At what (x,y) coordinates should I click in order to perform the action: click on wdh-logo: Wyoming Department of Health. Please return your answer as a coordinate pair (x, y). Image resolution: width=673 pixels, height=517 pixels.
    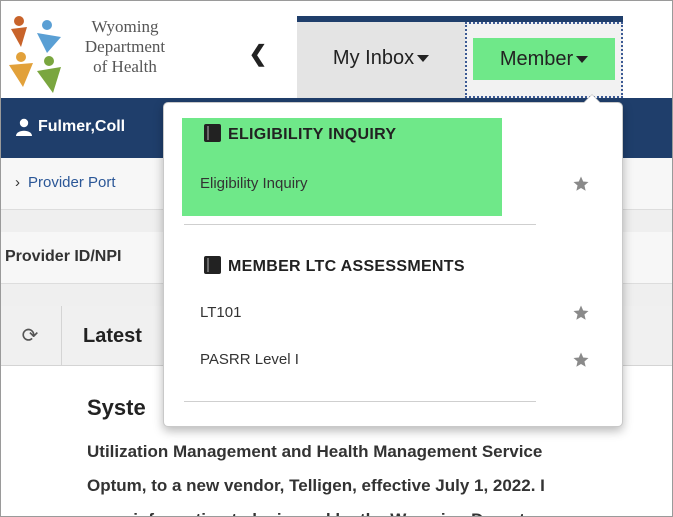
    Looking at the image, I should click on (92, 55).